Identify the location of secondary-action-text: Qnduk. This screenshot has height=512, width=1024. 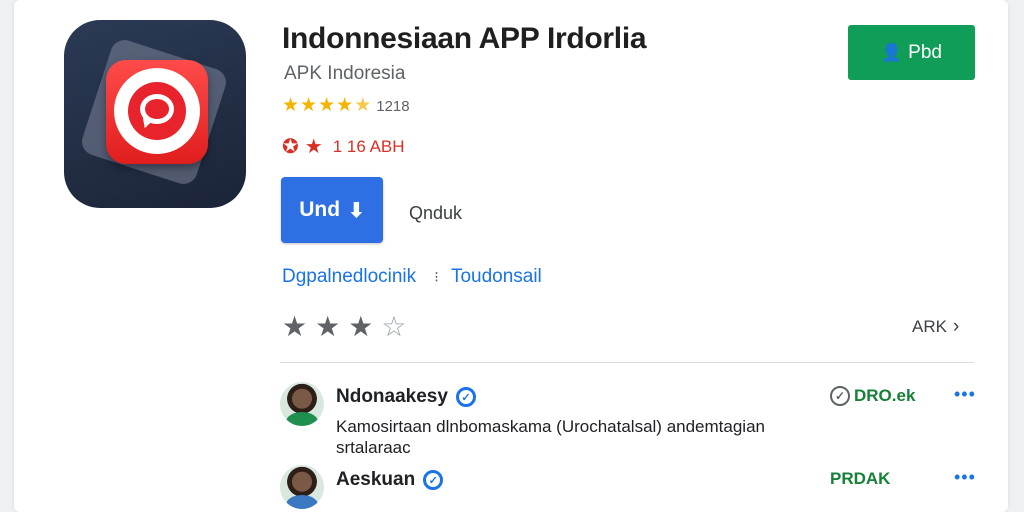
(435, 213).